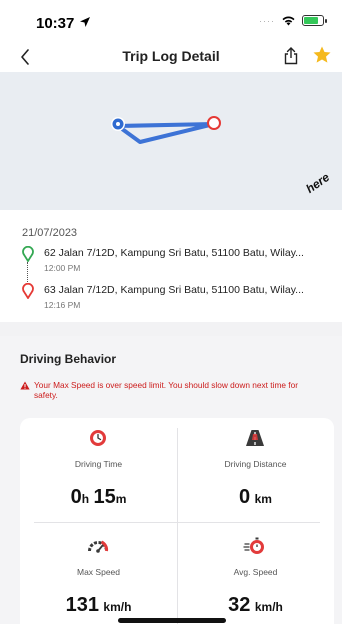 Image resolution: width=342 pixels, height=624 pixels. I want to click on stat-label: Driving Time, so click(98, 464).